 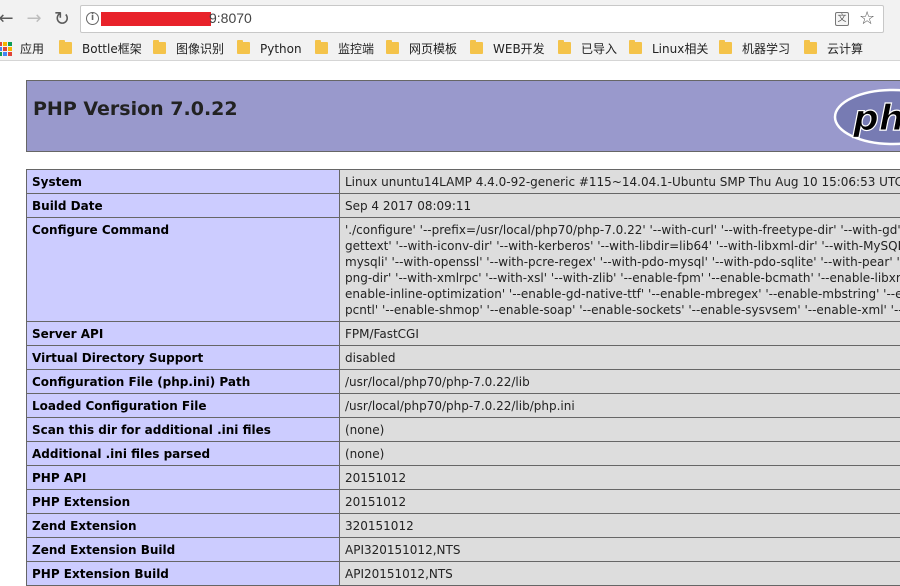 I want to click on row-key: Zend Extension, so click(x=183, y=525).